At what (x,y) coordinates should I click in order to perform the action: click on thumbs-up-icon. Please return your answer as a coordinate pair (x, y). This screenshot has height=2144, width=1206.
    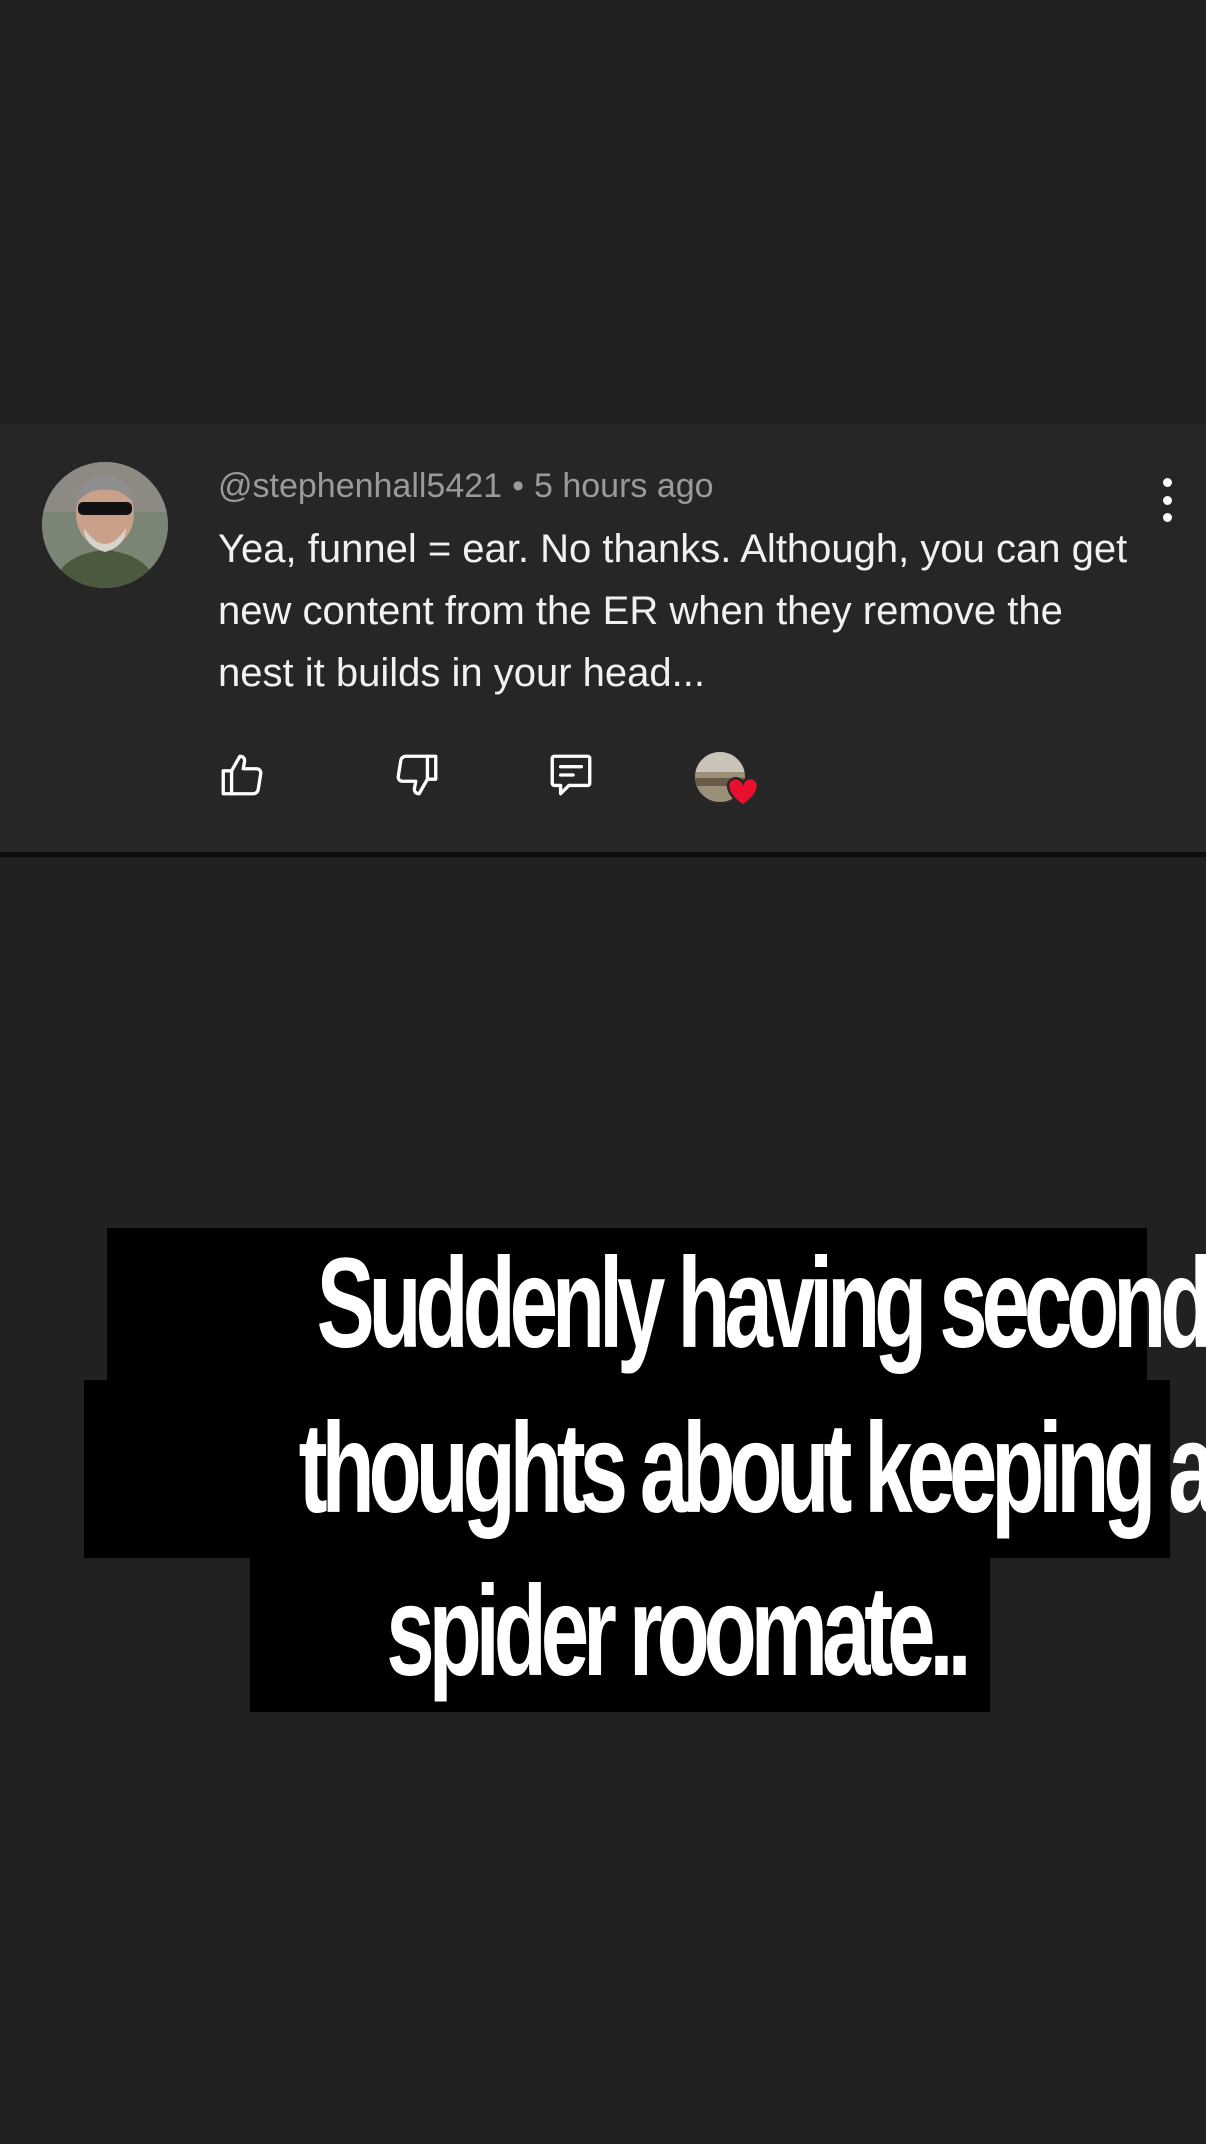
    Looking at the image, I should click on (242, 775).